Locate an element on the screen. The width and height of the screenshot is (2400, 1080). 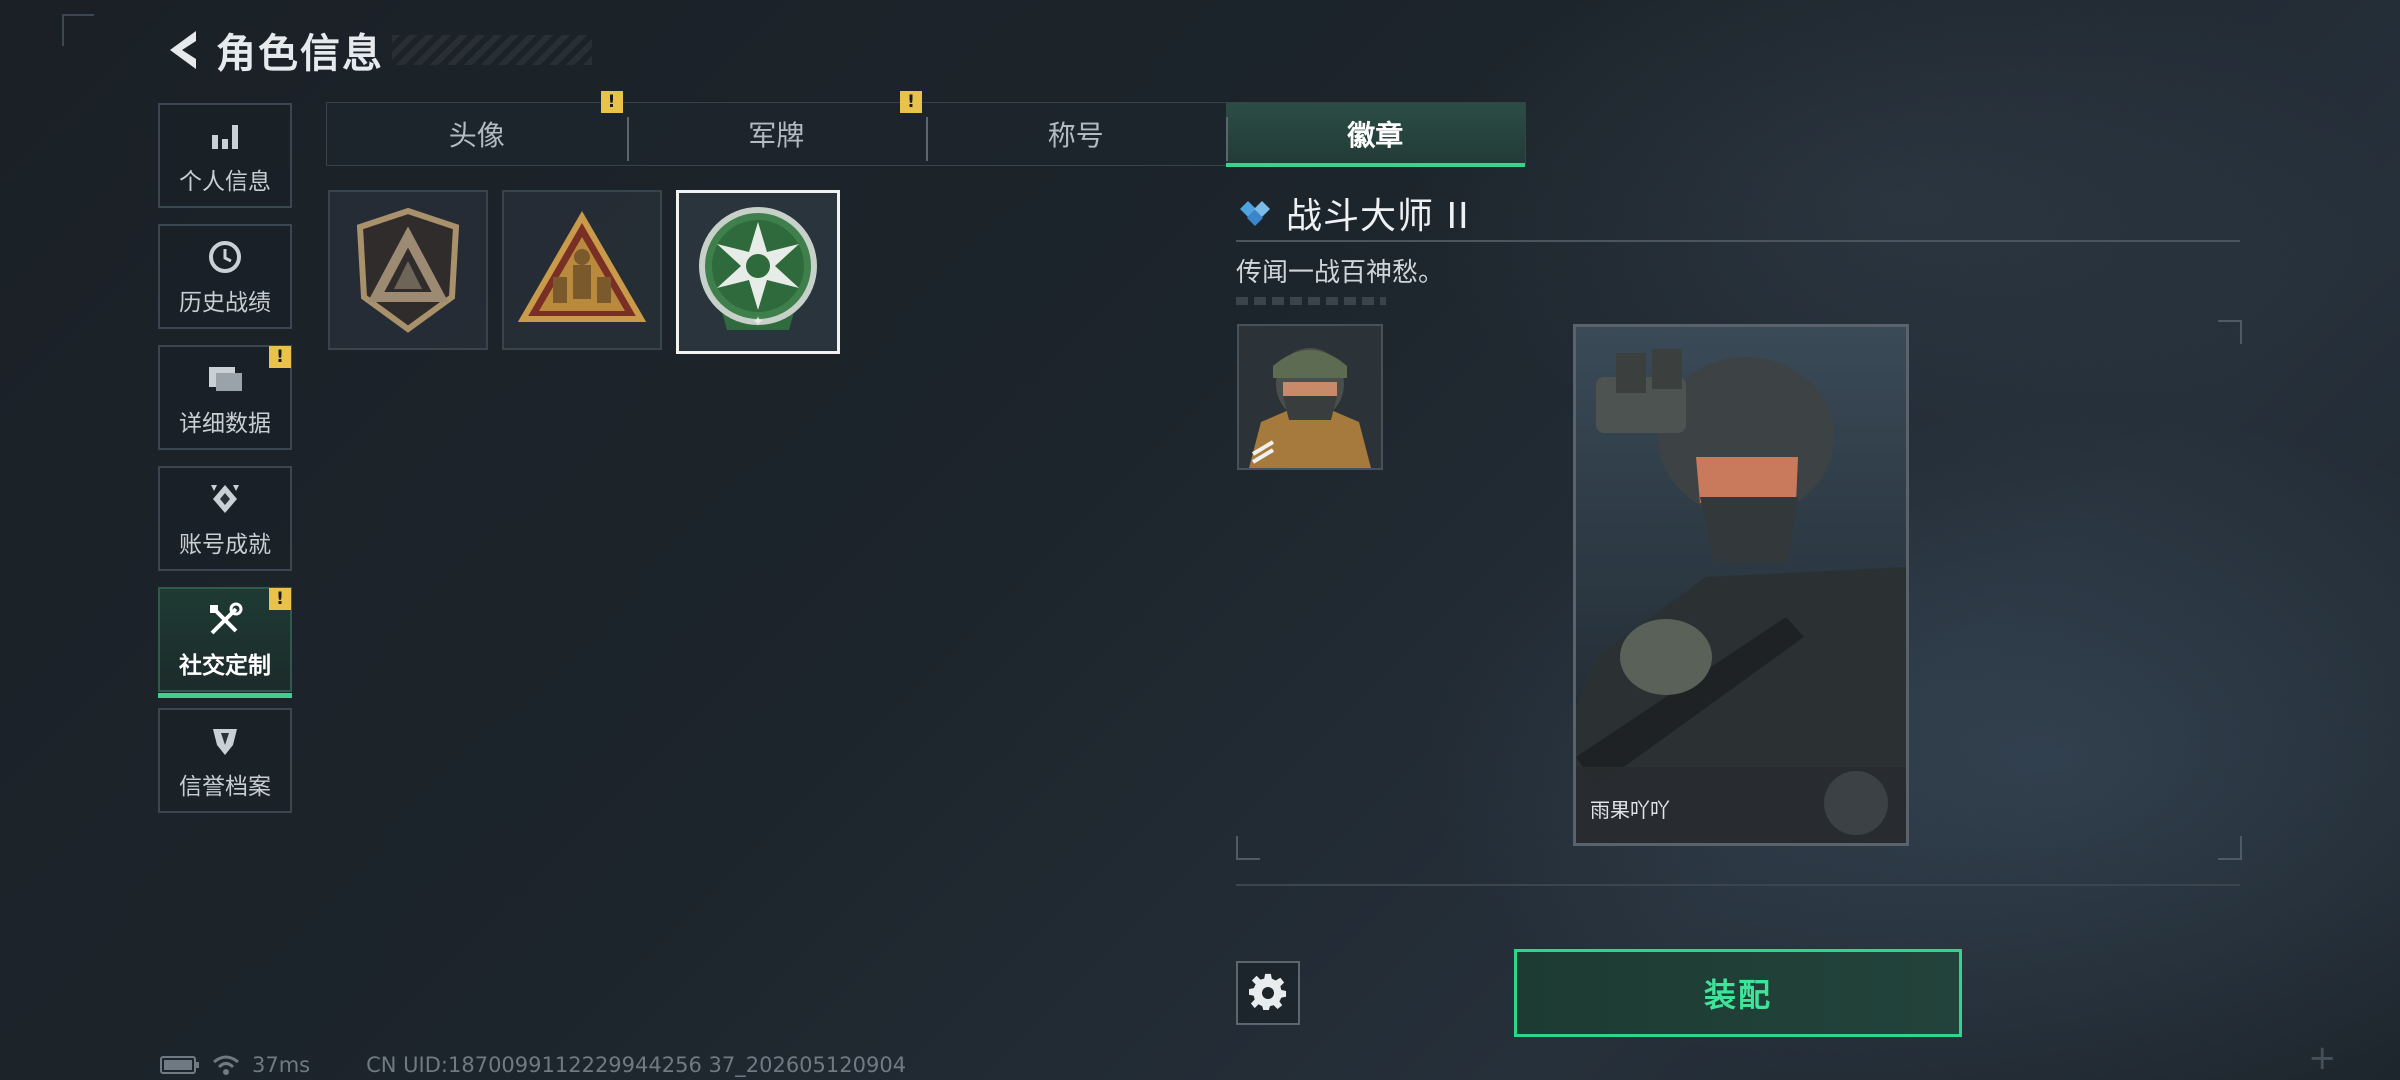
nav-item-label: 历史战绩 is located at coordinates (225, 302).